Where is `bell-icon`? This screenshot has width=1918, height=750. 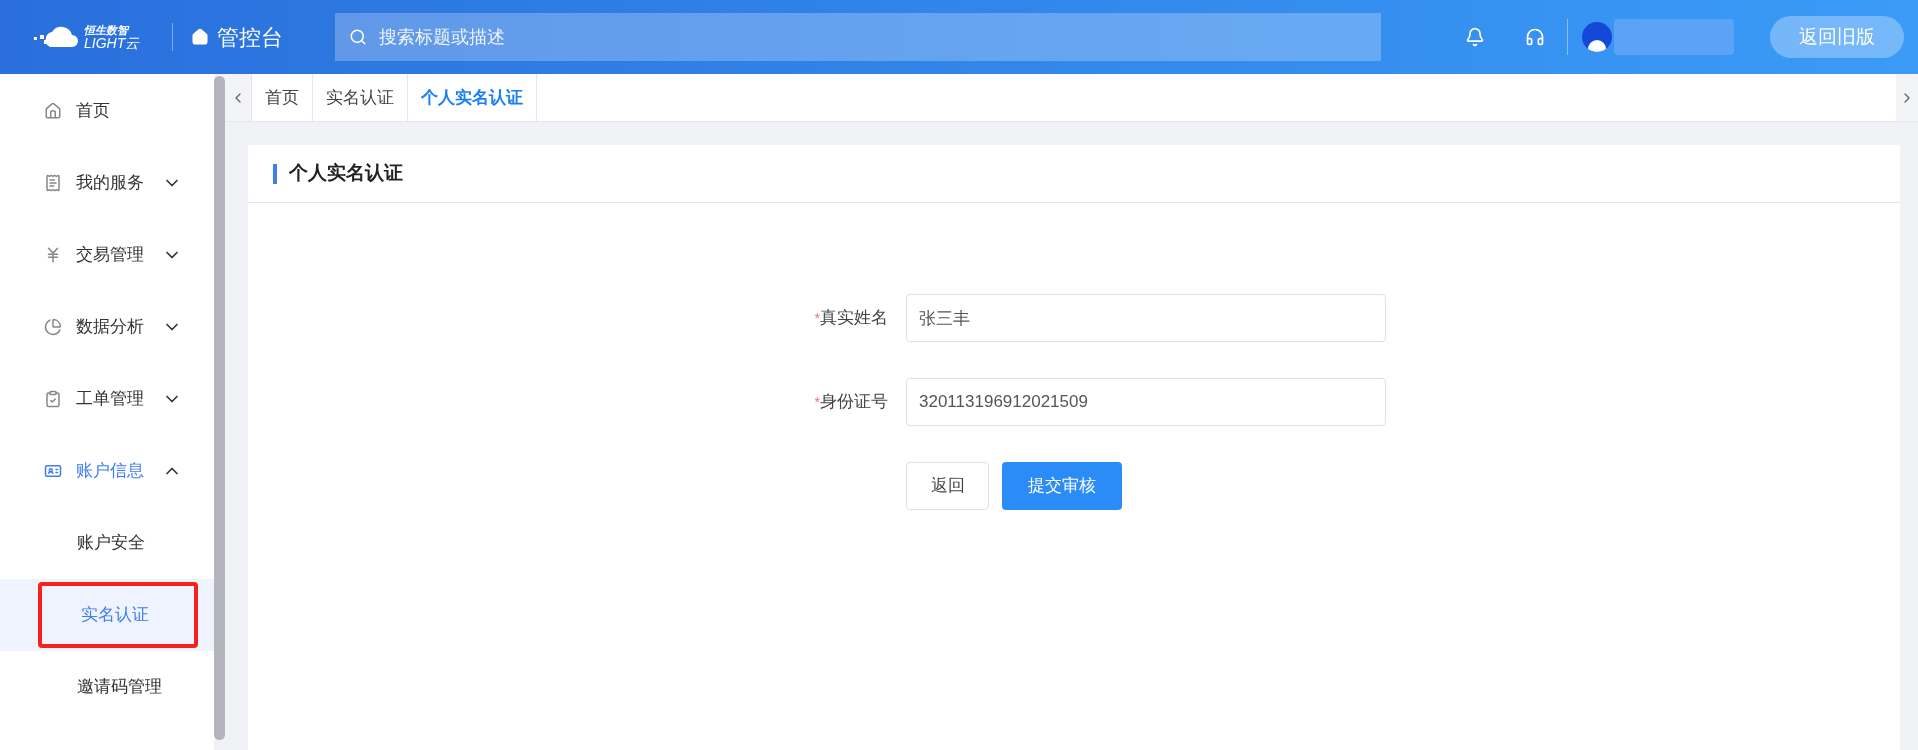 bell-icon is located at coordinates (1475, 37).